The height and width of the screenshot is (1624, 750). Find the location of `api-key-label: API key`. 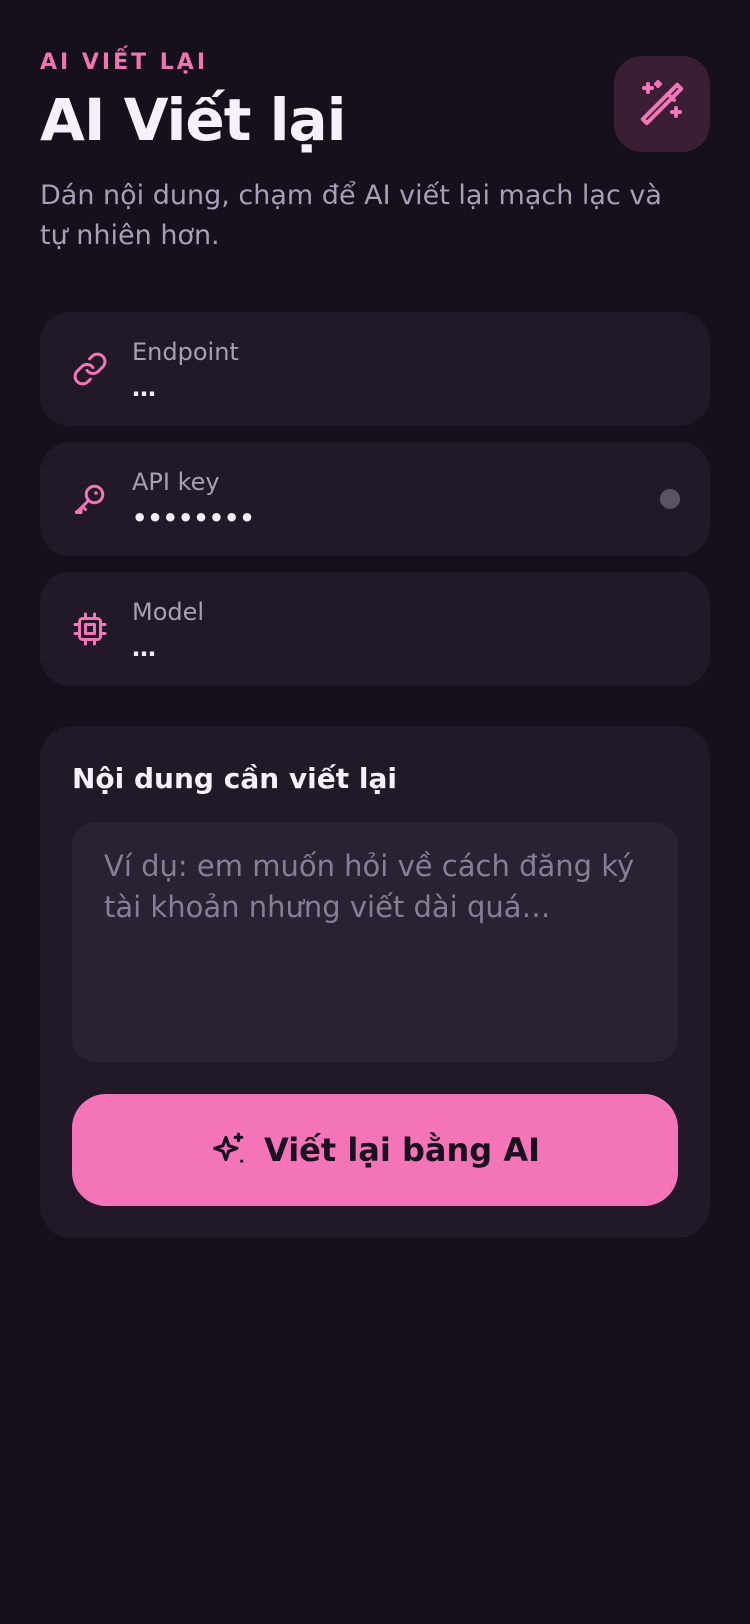

api-key-label: API key is located at coordinates (176, 482).